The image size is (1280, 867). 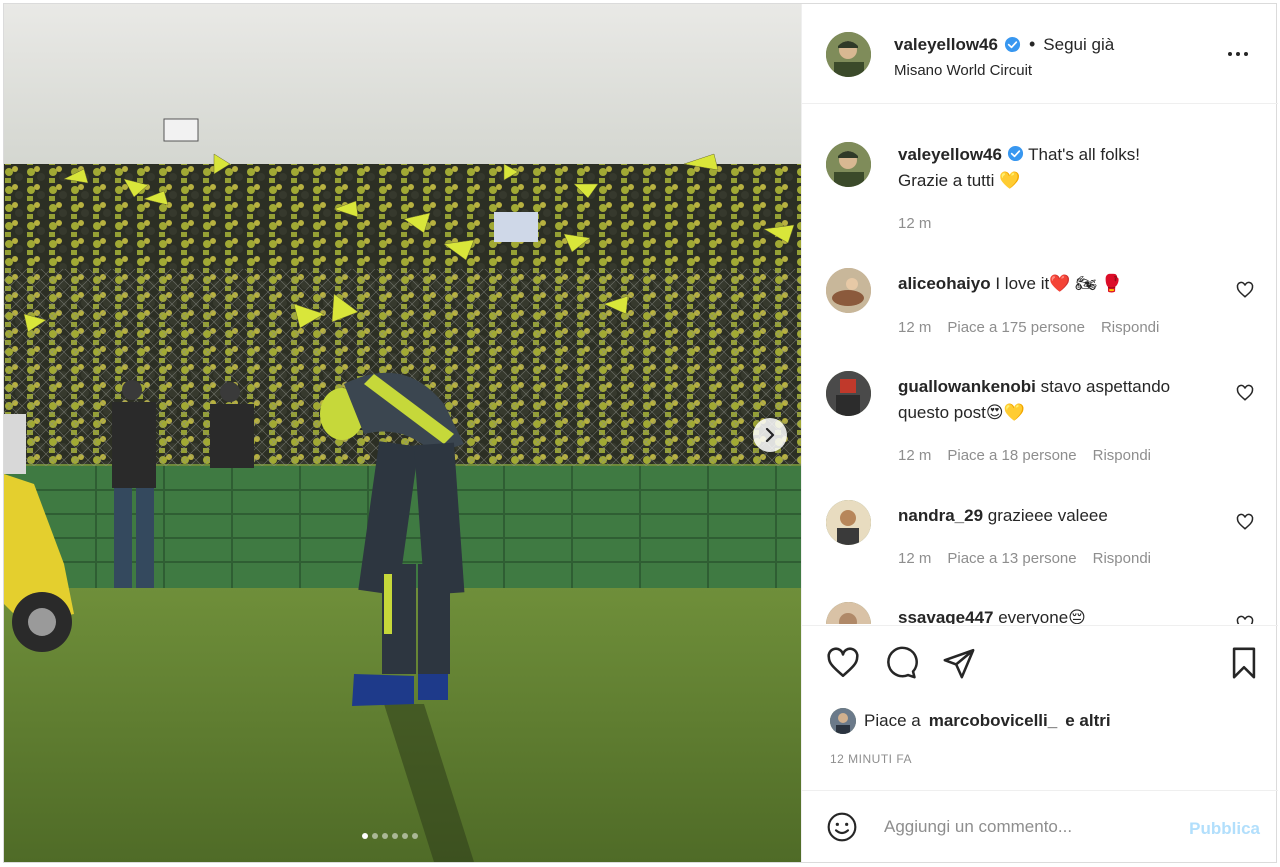 I want to click on comment-text: nandra_29 grazieee valeee, so click(x=1063, y=516).